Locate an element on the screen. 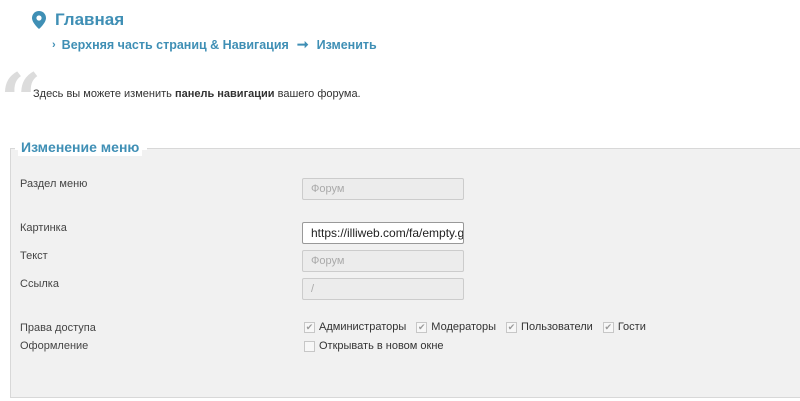 This screenshot has height=401, width=800. image-label: Картинка is located at coordinates (43, 228).